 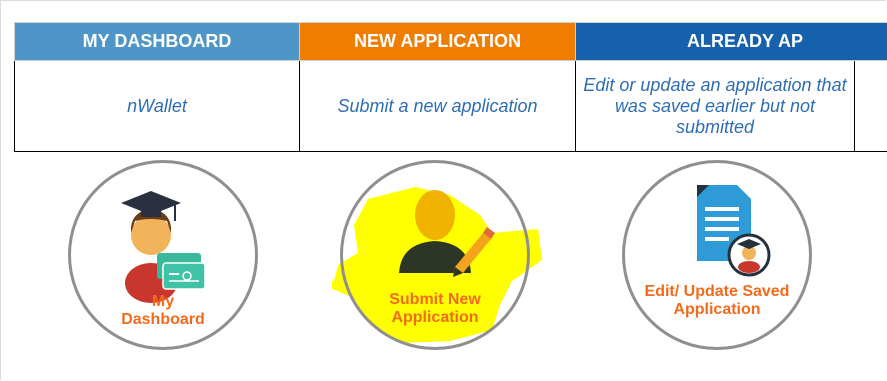 I want to click on edit-update-caption-line2: Application, so click(x=717, y=309).